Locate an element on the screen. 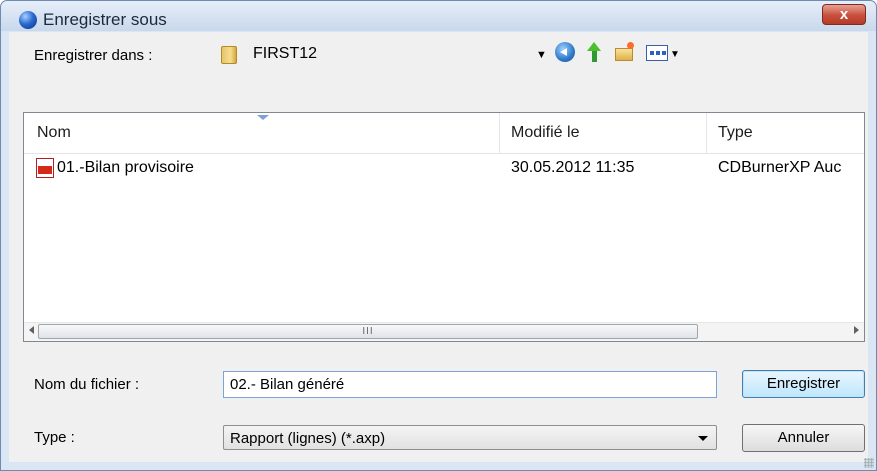  file-modified: 30.05.2012 11:35 is located at coordinates (573, 167).